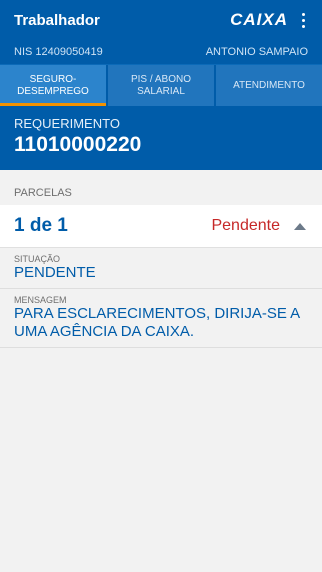 The height and width of the screenshot is (572, 322). I want to click on situacao-label: SITUAÇÃO, so click(37, 259).